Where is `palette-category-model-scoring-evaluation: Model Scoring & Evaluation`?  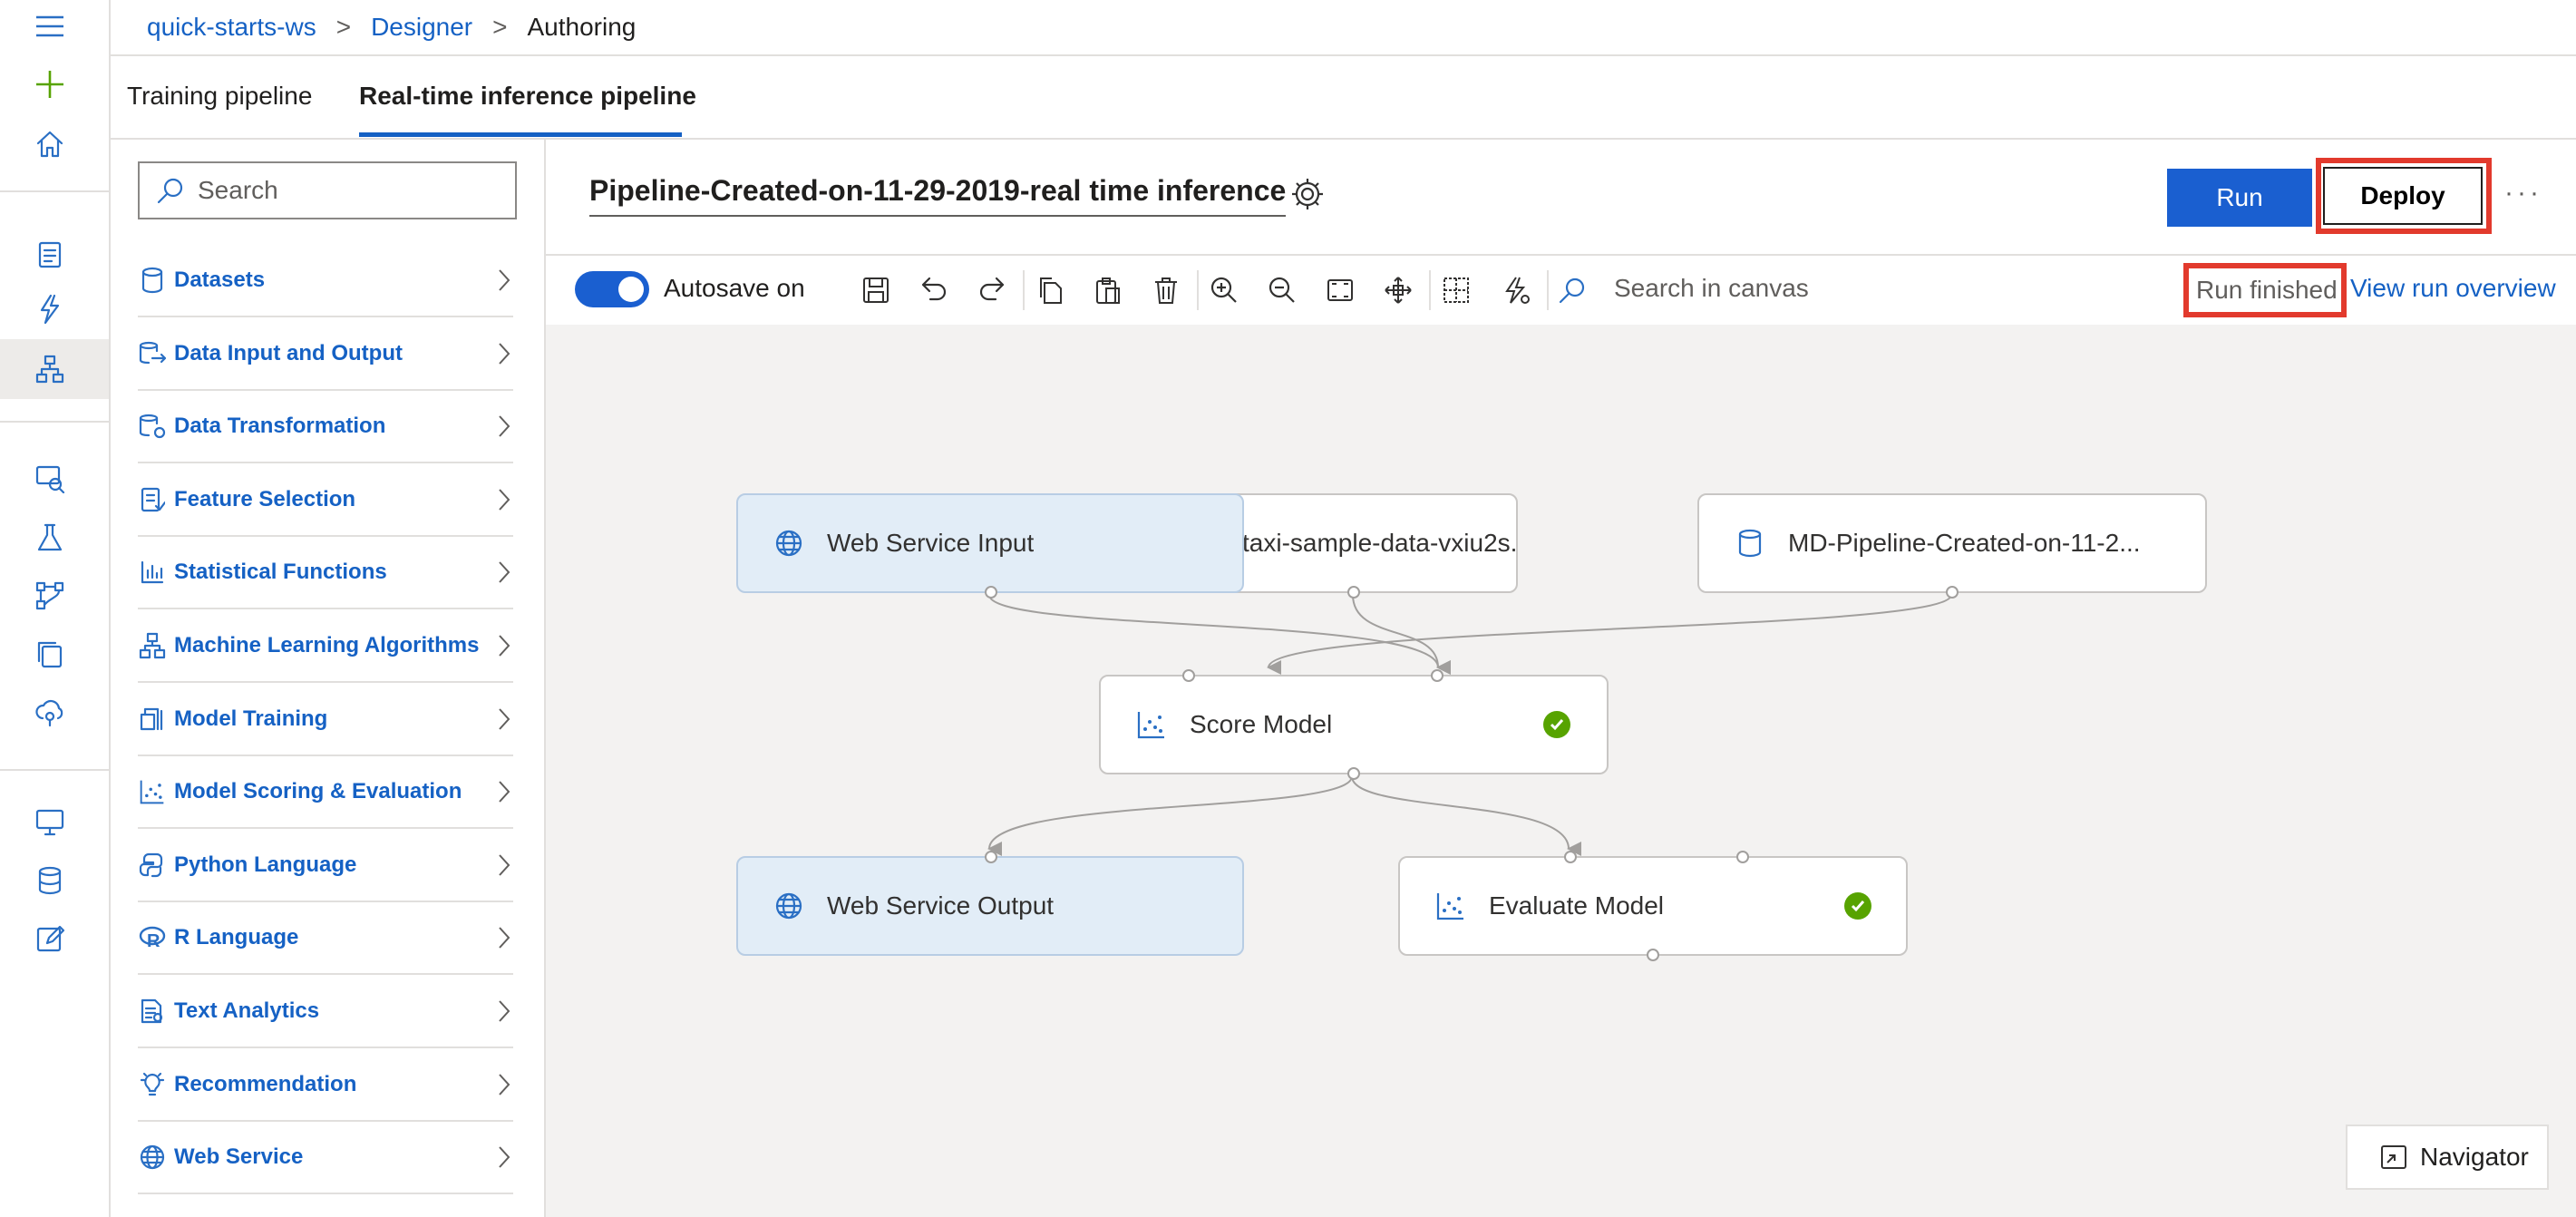 palette-category-model-scoring-evaluation: Model Scoring & Evaluation is located at coordinates (325, 793).